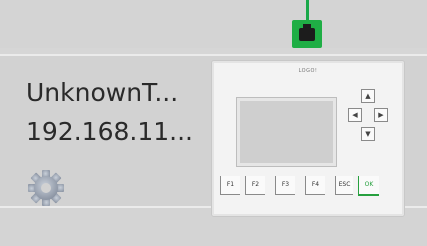 The width and height of the screenshot is (427, 246). Describe the element at coordinates (285, 185) in the screenshot. I see `f3-key: F3` at that location.